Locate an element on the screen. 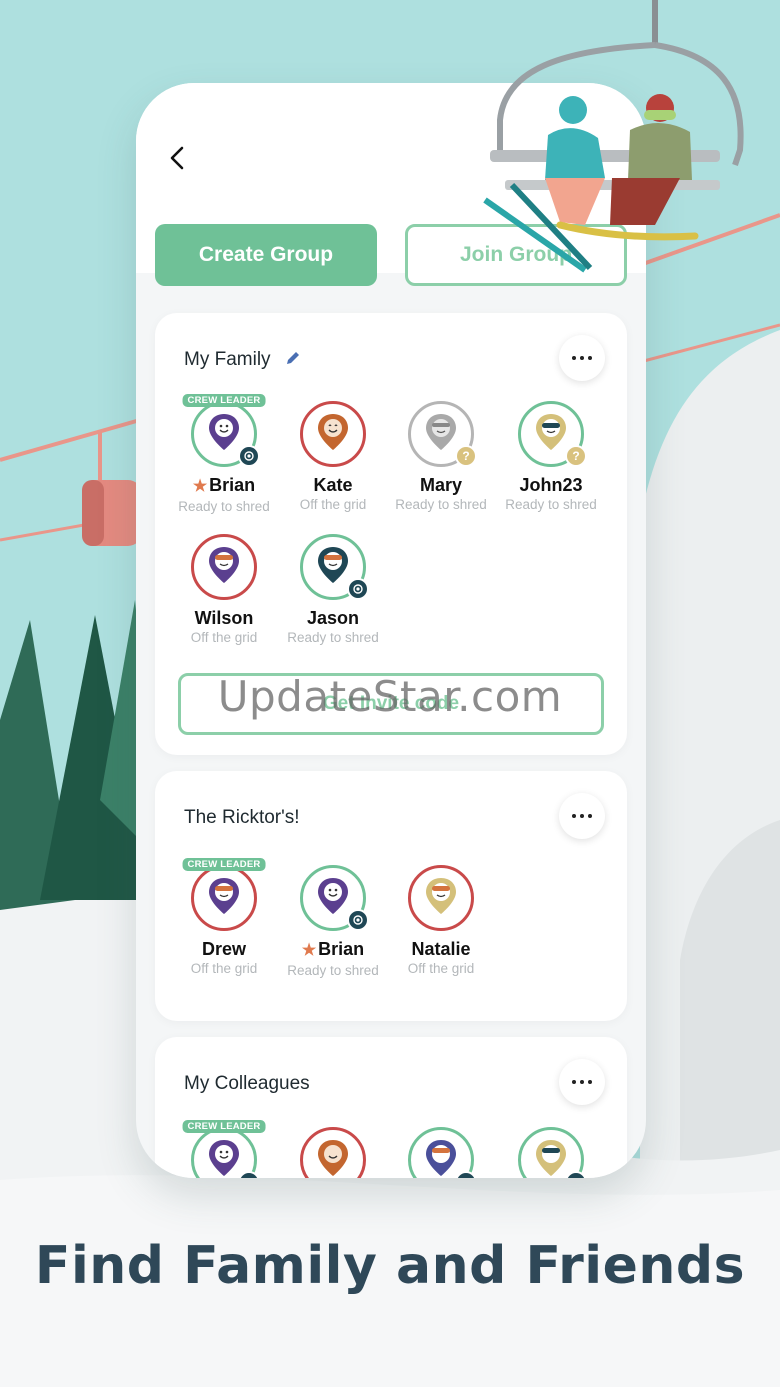 This screenshot has height=1387, width=780. member-mary: ? Mary Ready to shred is located at coordinates (441, 456).